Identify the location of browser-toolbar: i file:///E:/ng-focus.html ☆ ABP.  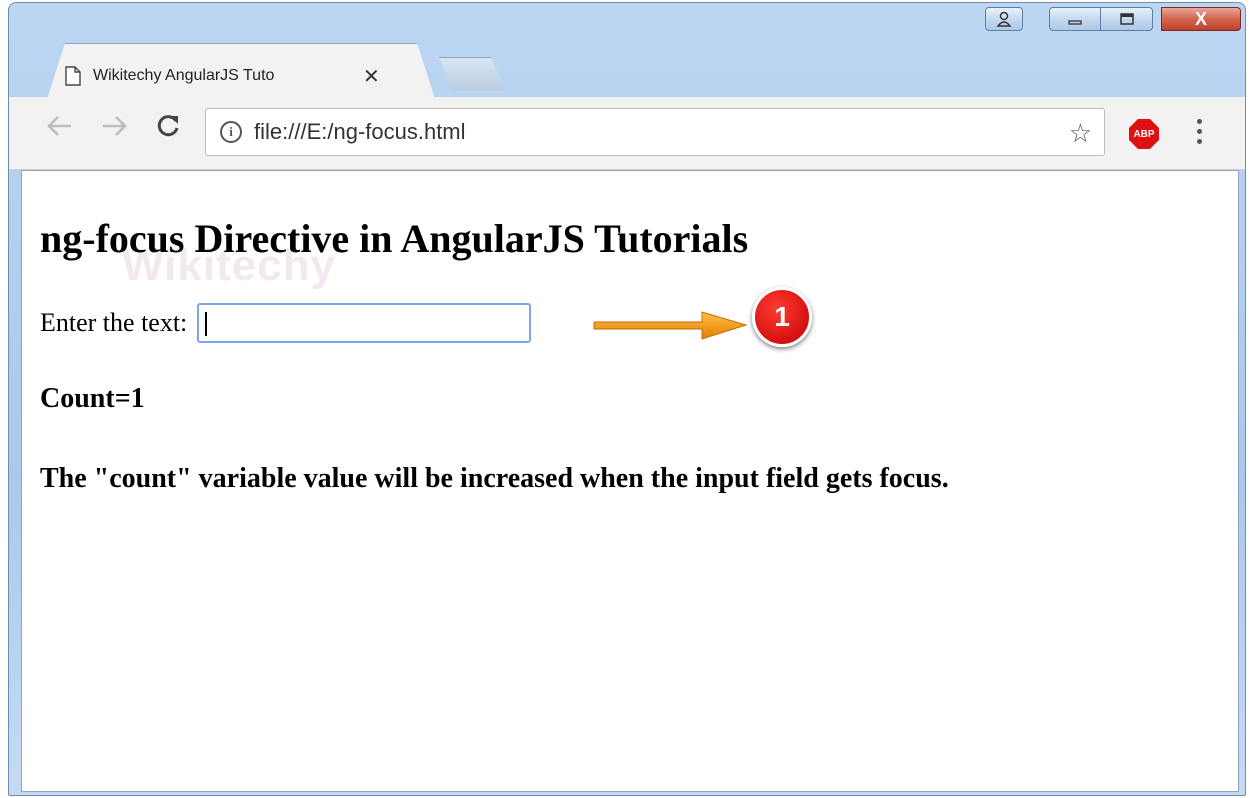
(627, 133).